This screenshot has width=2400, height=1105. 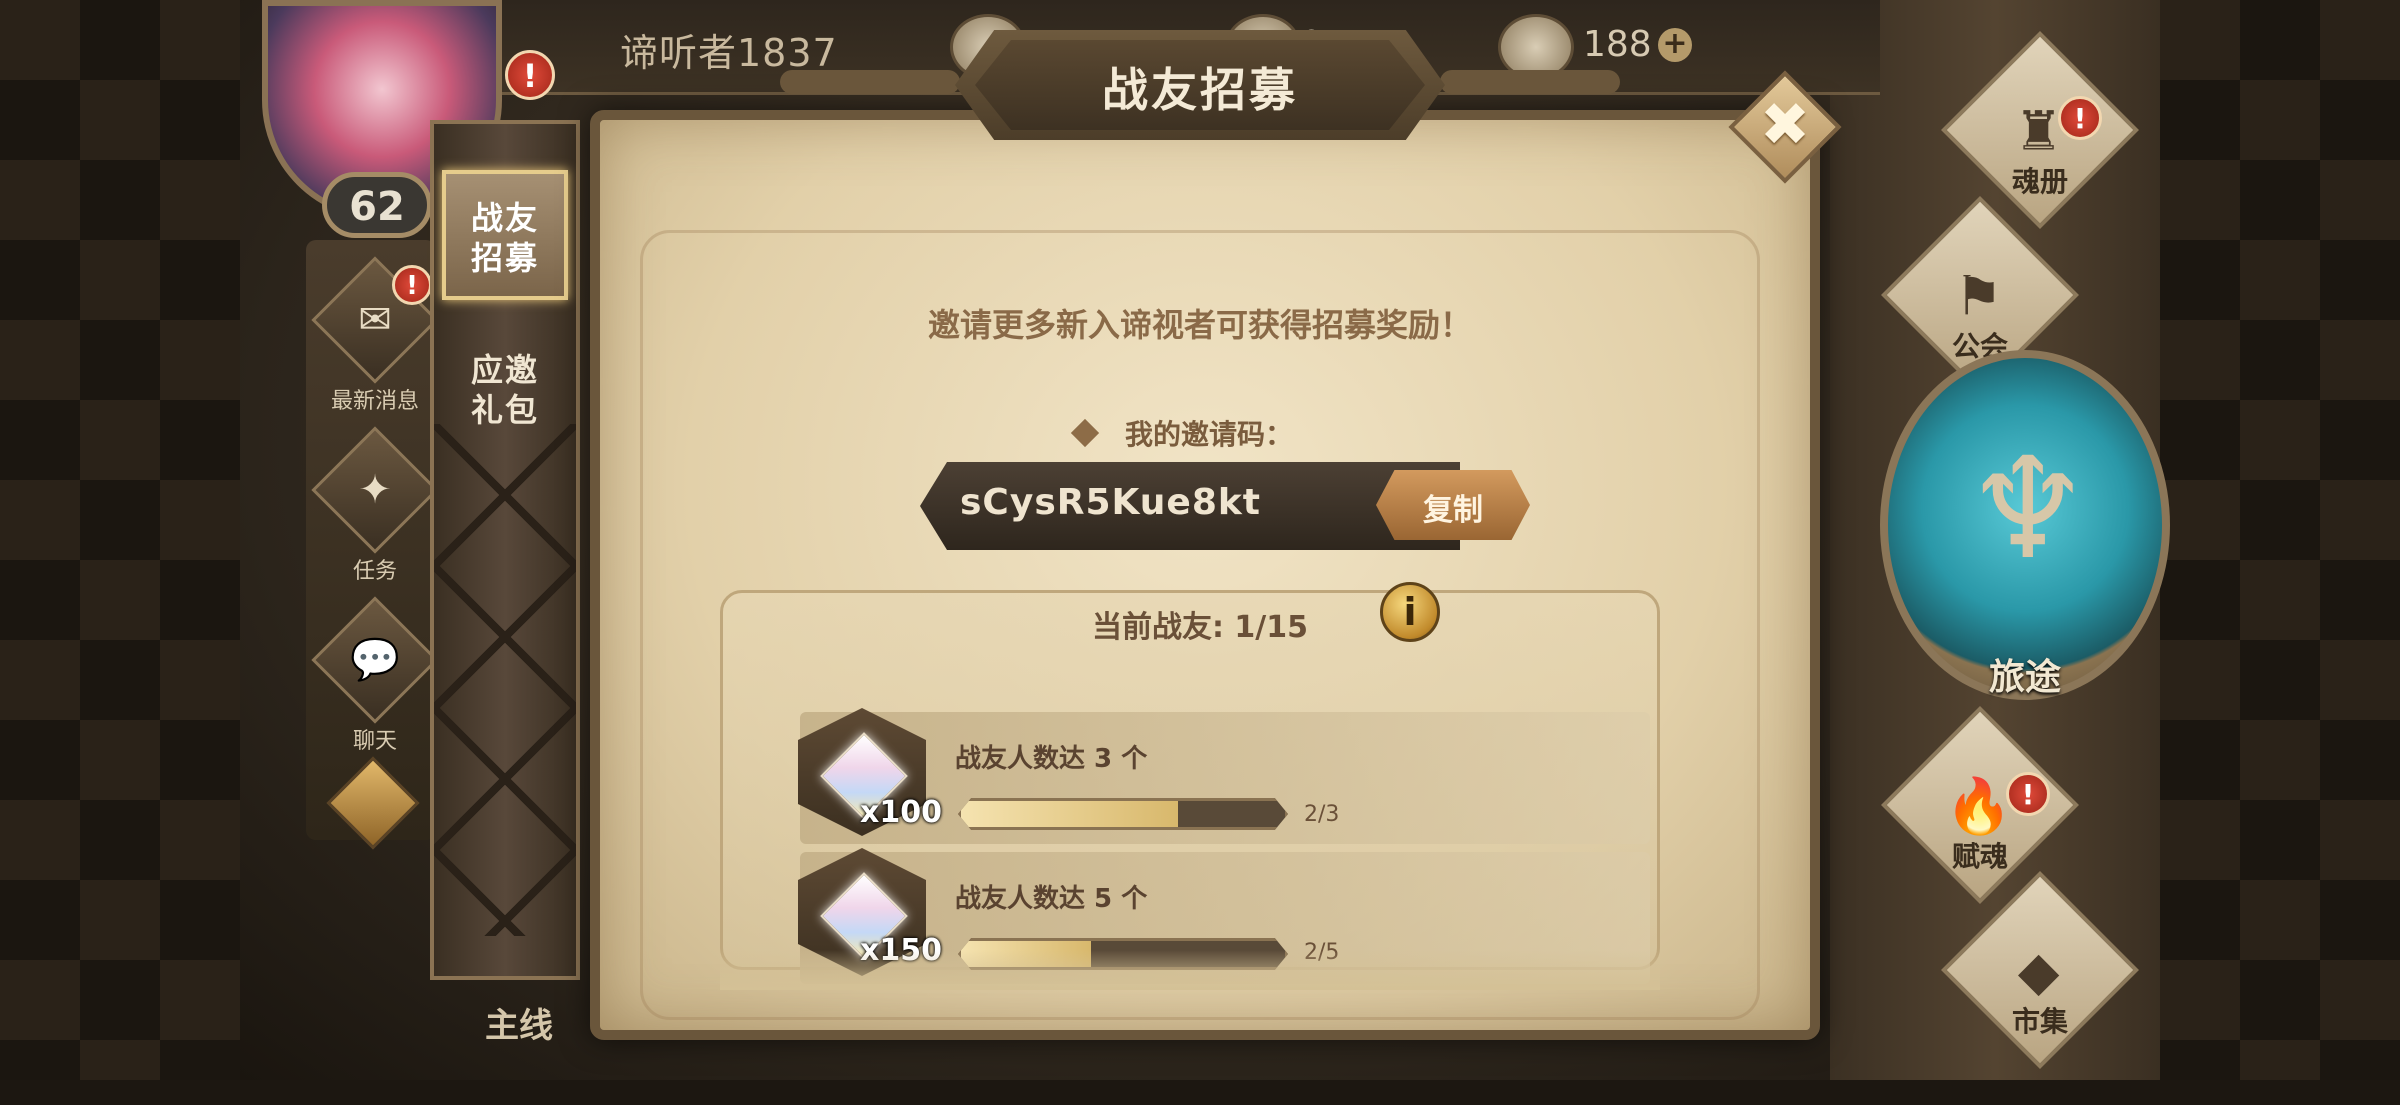 I want to click on close-button: ✖, so click(x=1785, y=127).